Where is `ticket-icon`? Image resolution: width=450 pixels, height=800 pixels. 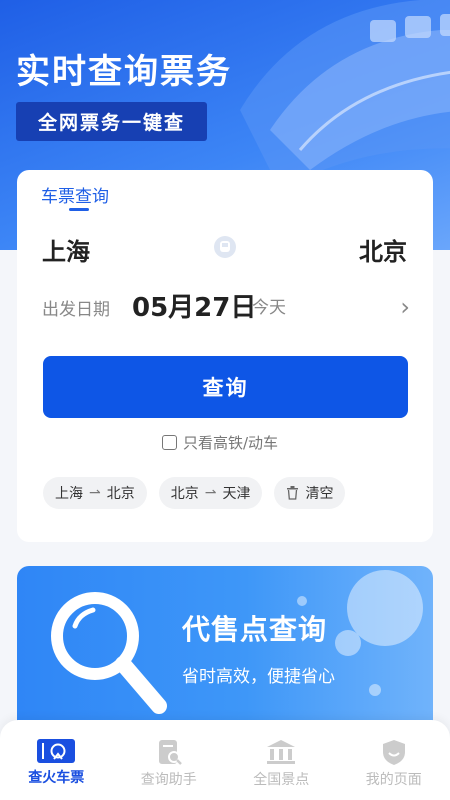 ticket-icon is located at coordinates (56, 751).